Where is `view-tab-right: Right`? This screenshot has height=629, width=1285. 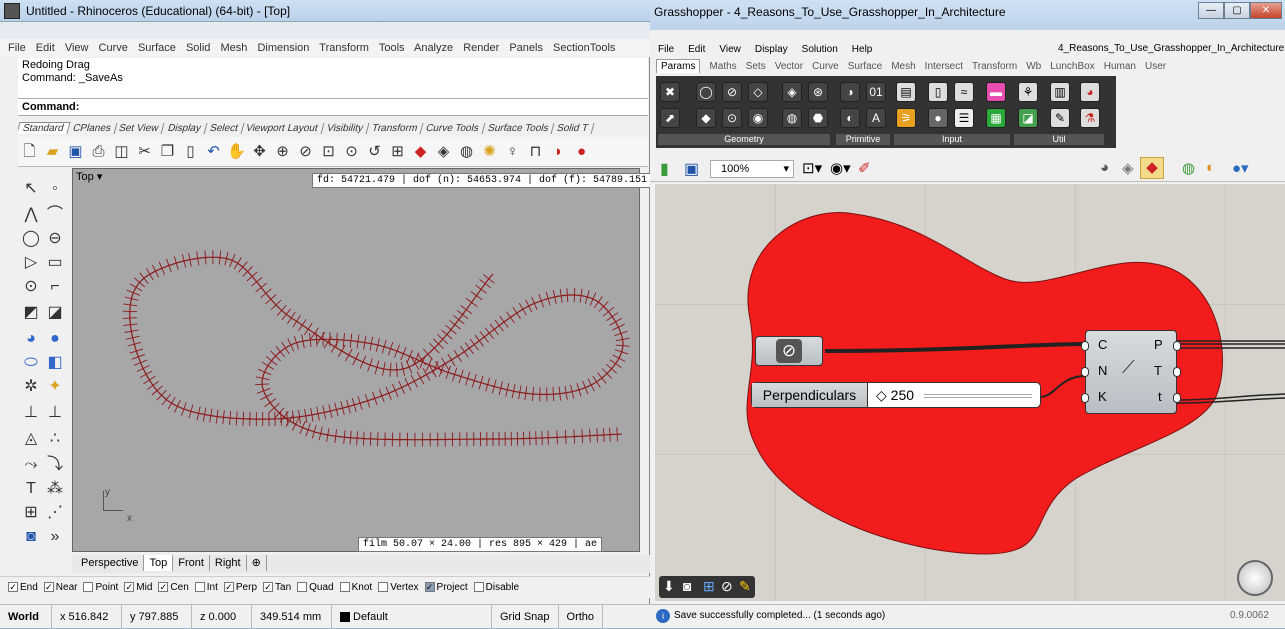
view-tab-right: Right is located at coordinates (228, 563).